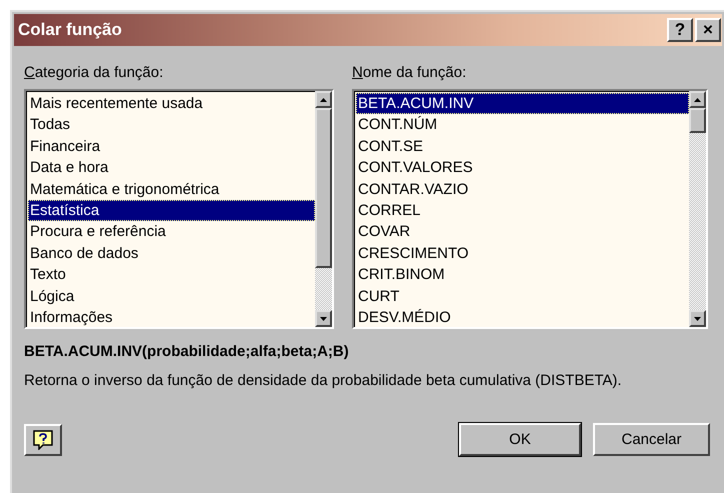  I want to click on list-item: DESV.MÉDIO, so click(522, 317).